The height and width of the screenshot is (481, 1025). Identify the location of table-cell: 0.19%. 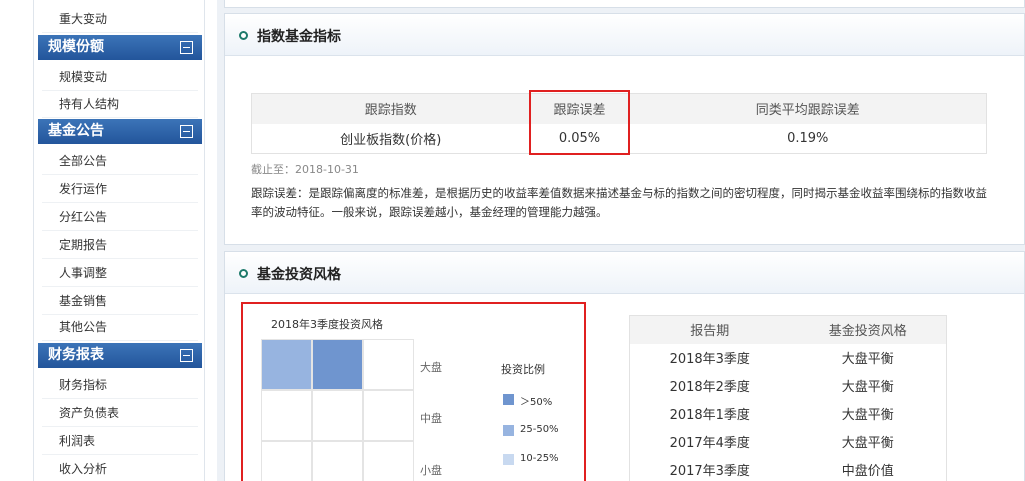
(808, 138).